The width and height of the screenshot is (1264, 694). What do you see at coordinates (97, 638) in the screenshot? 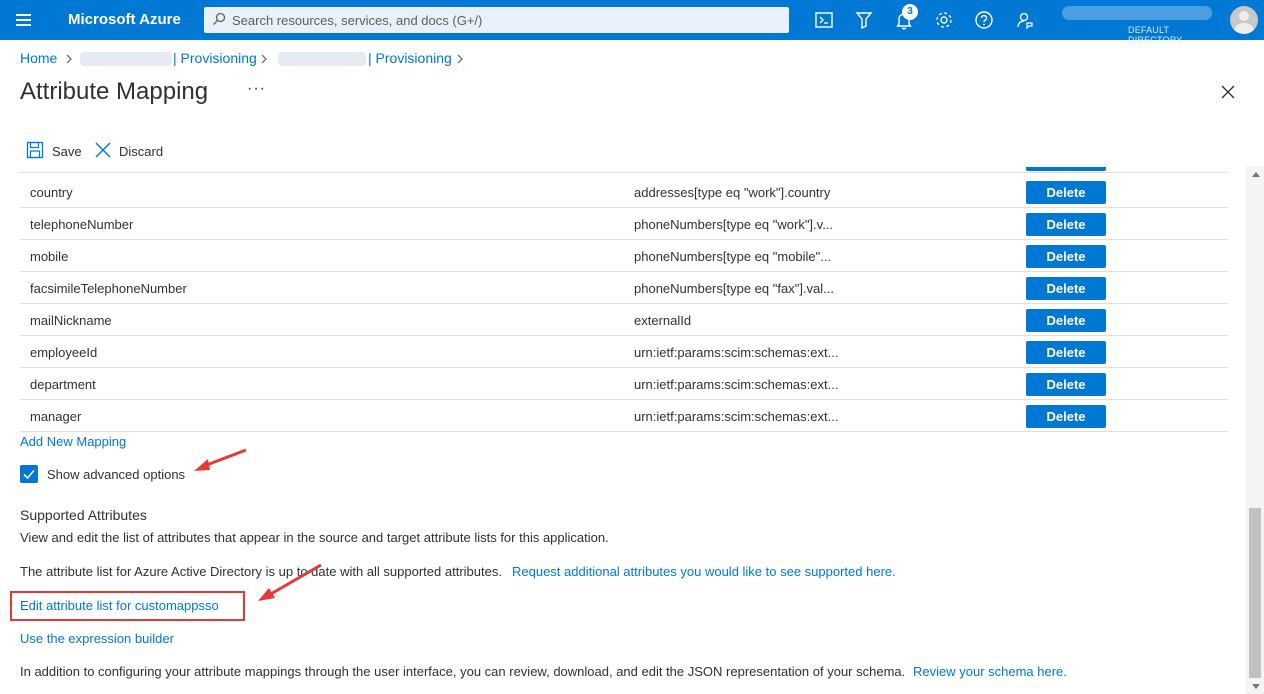
I see `expression-builder-link: Use the expression builder` at bounding box center [97, 638].